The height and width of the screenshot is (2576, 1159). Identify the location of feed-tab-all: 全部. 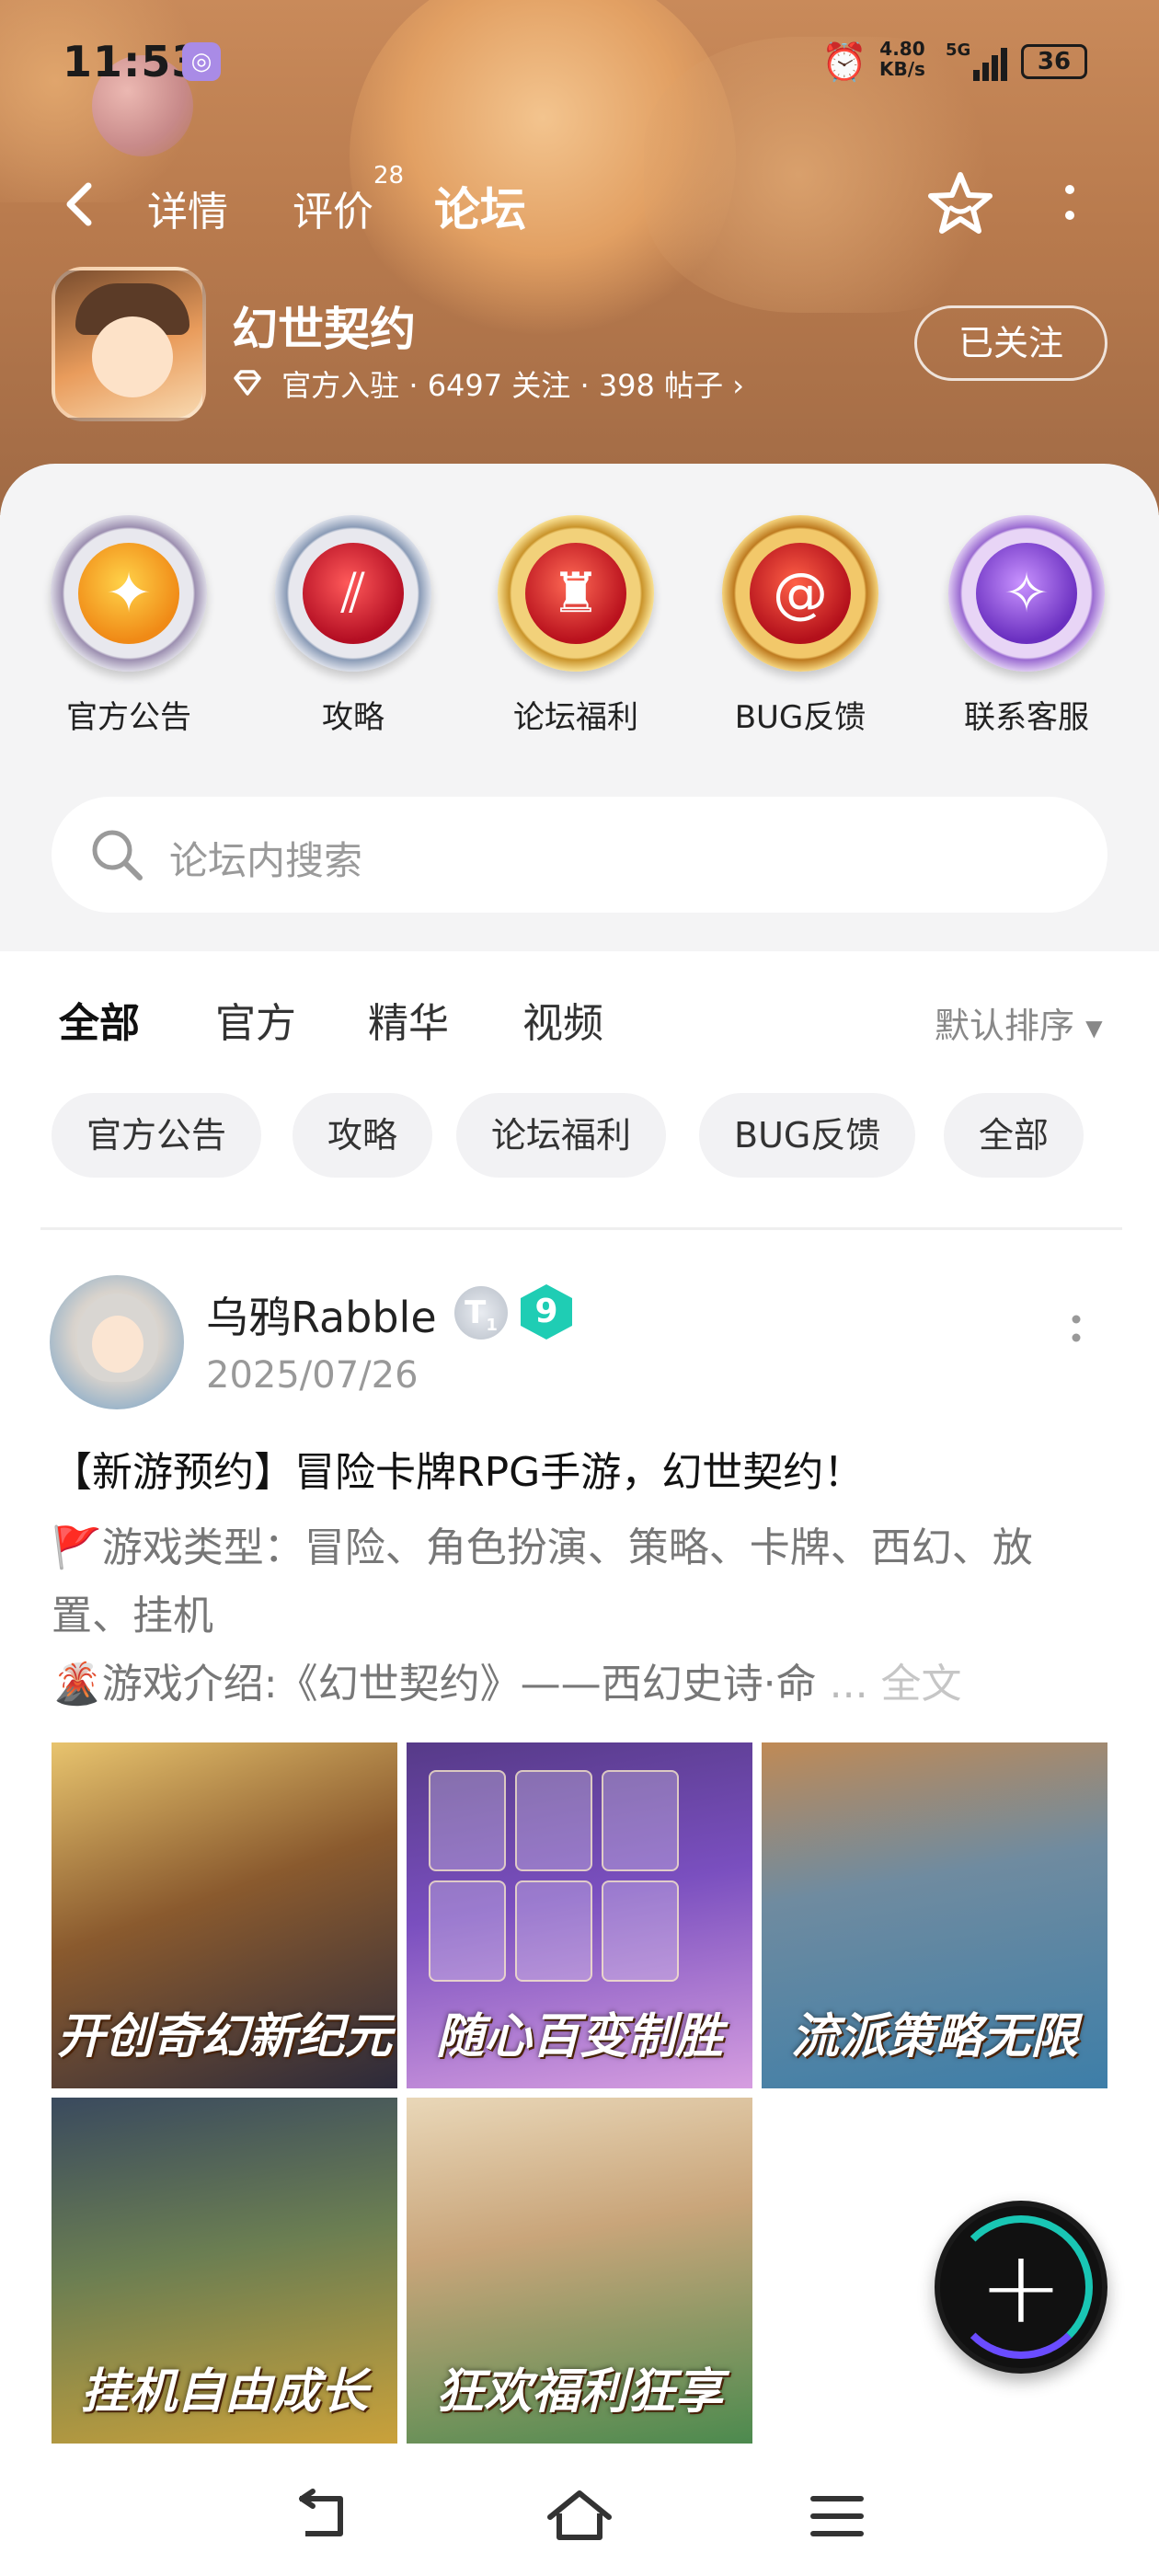
(99, 1020).